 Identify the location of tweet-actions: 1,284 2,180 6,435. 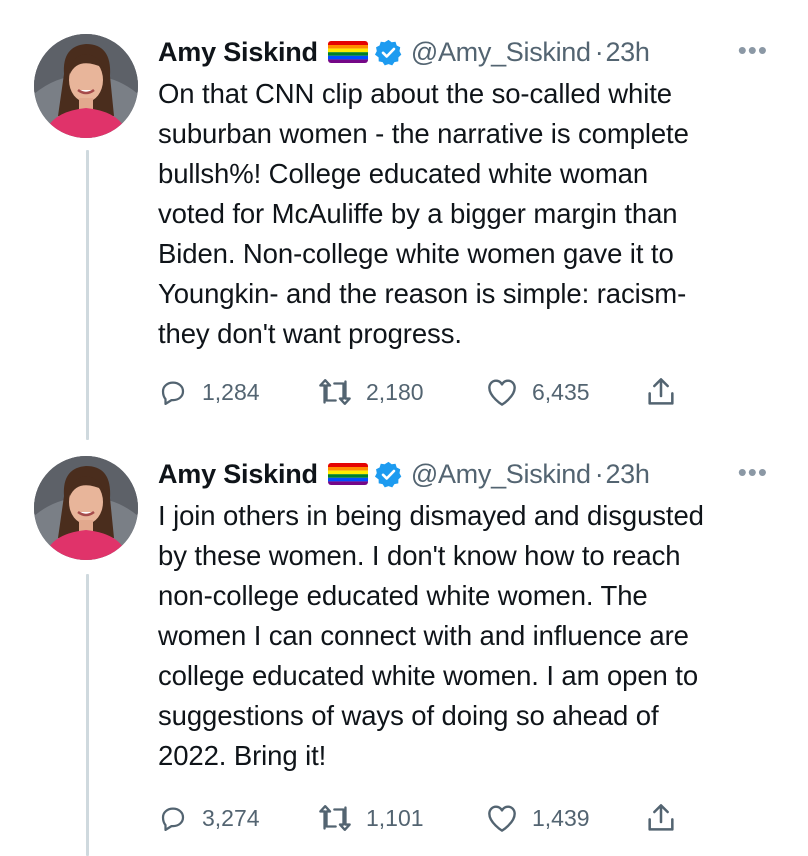
(473, 392).